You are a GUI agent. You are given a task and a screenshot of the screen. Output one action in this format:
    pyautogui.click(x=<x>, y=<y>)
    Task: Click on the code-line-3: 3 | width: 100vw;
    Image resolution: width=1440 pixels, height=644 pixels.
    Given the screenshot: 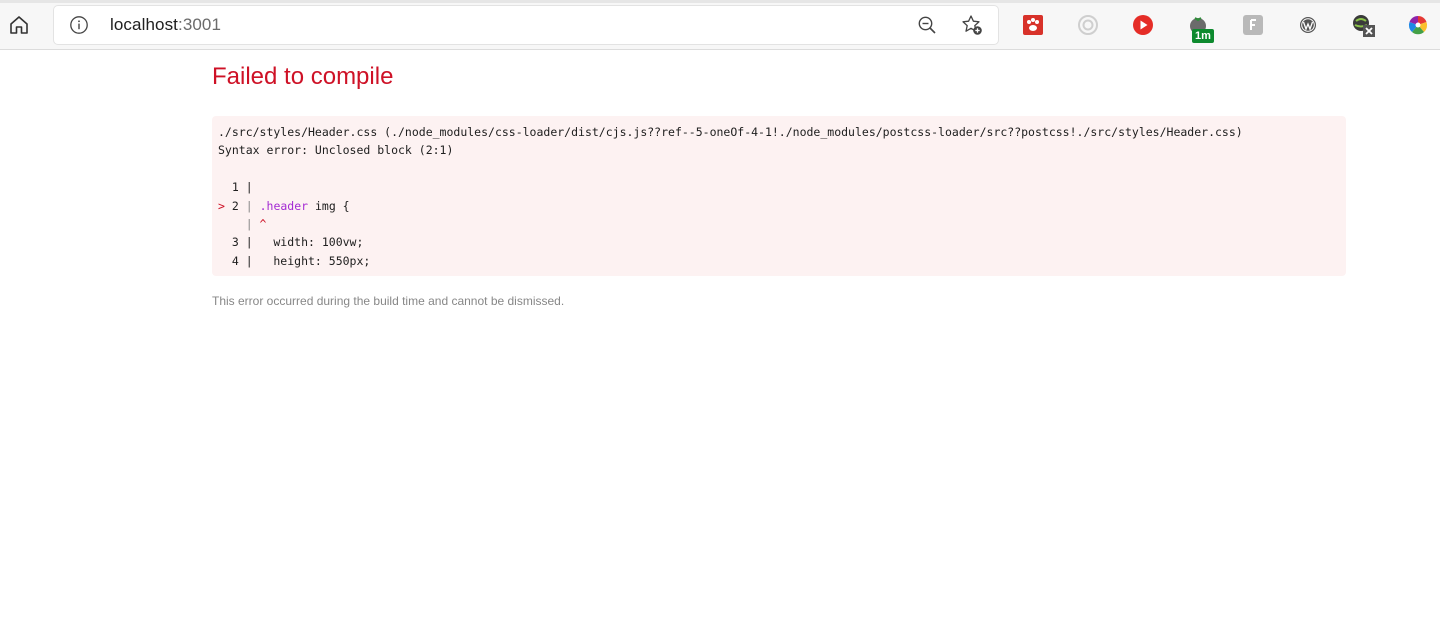 What is the action you would take?
    pyautogui.click(x=291, y=242)
    